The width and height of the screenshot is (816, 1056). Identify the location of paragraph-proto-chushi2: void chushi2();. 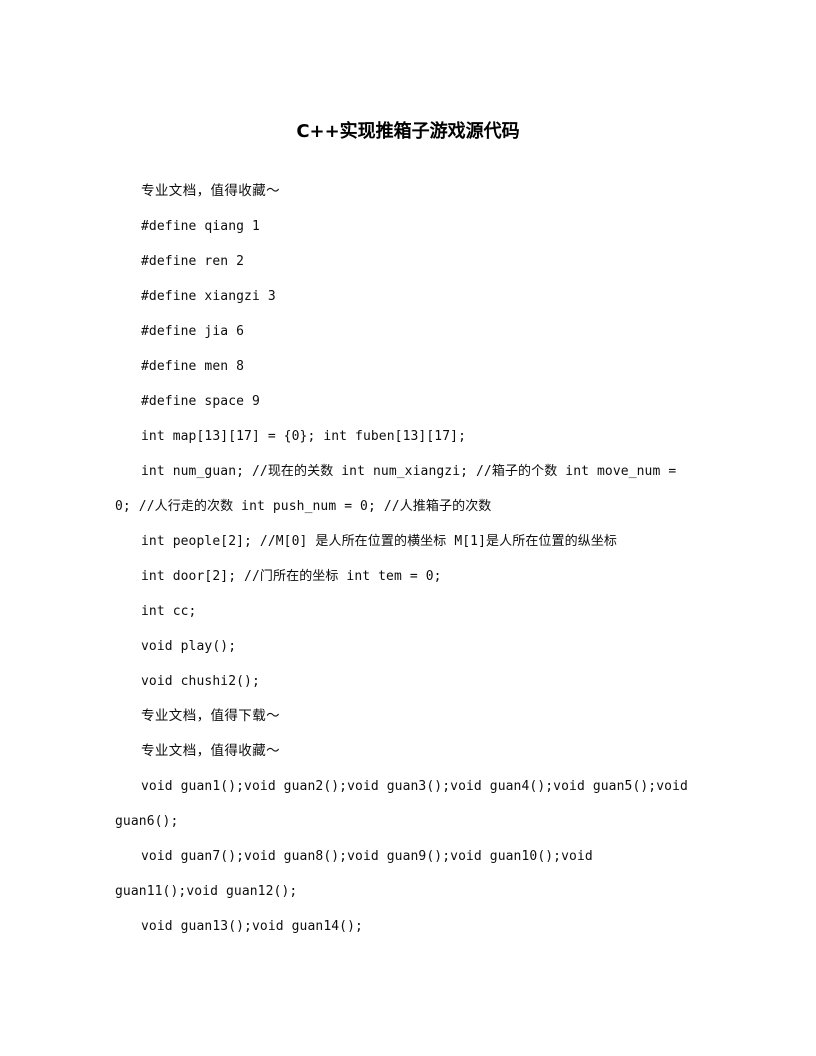
(200, 681).